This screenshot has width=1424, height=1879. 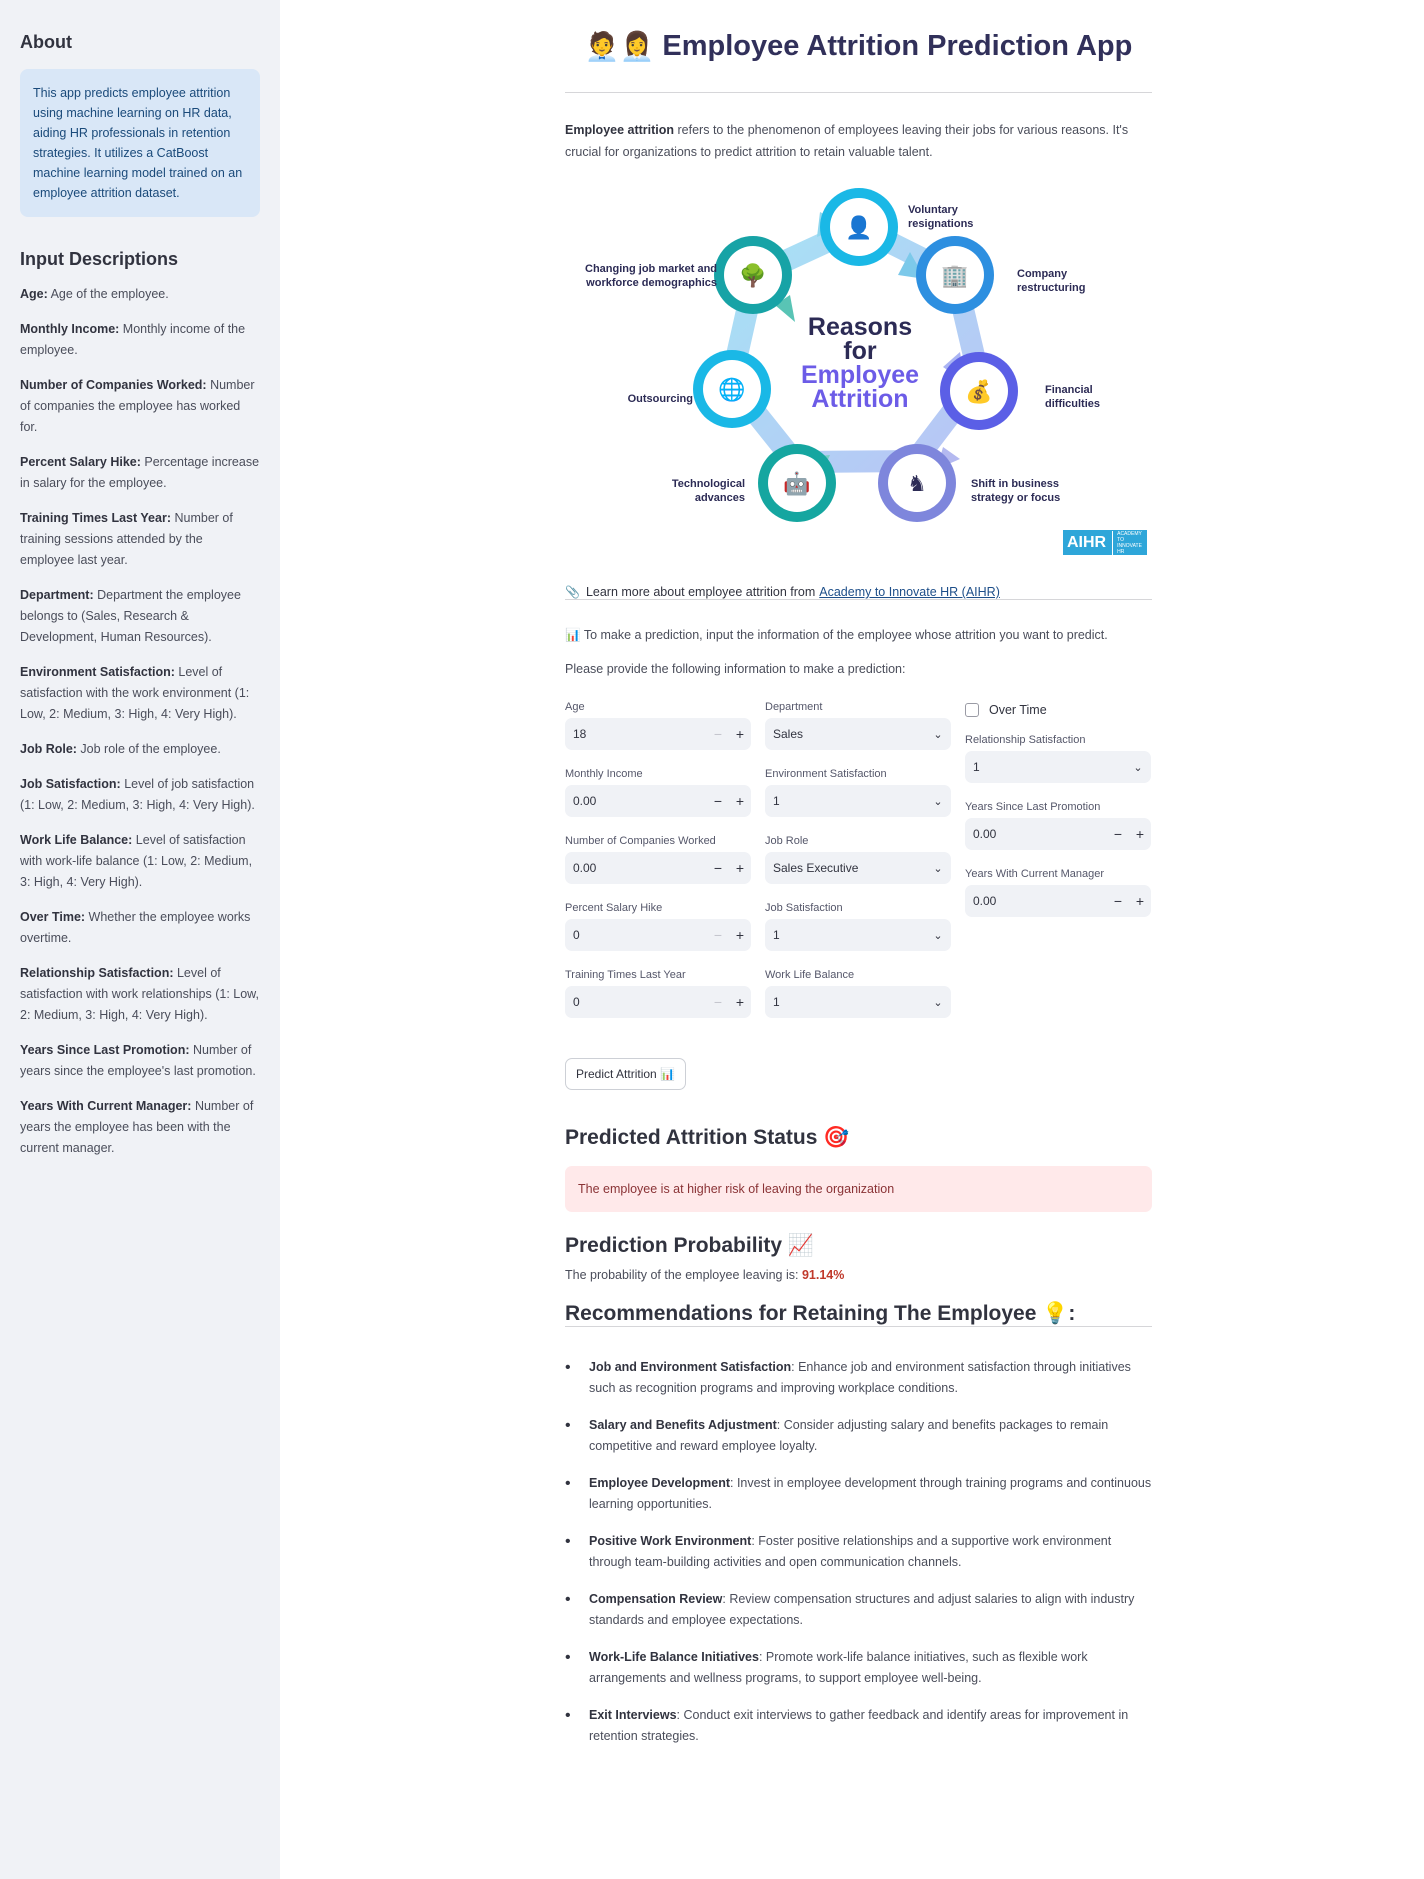 I want to click on age-increment-button: +, so click(x=740, y=734).